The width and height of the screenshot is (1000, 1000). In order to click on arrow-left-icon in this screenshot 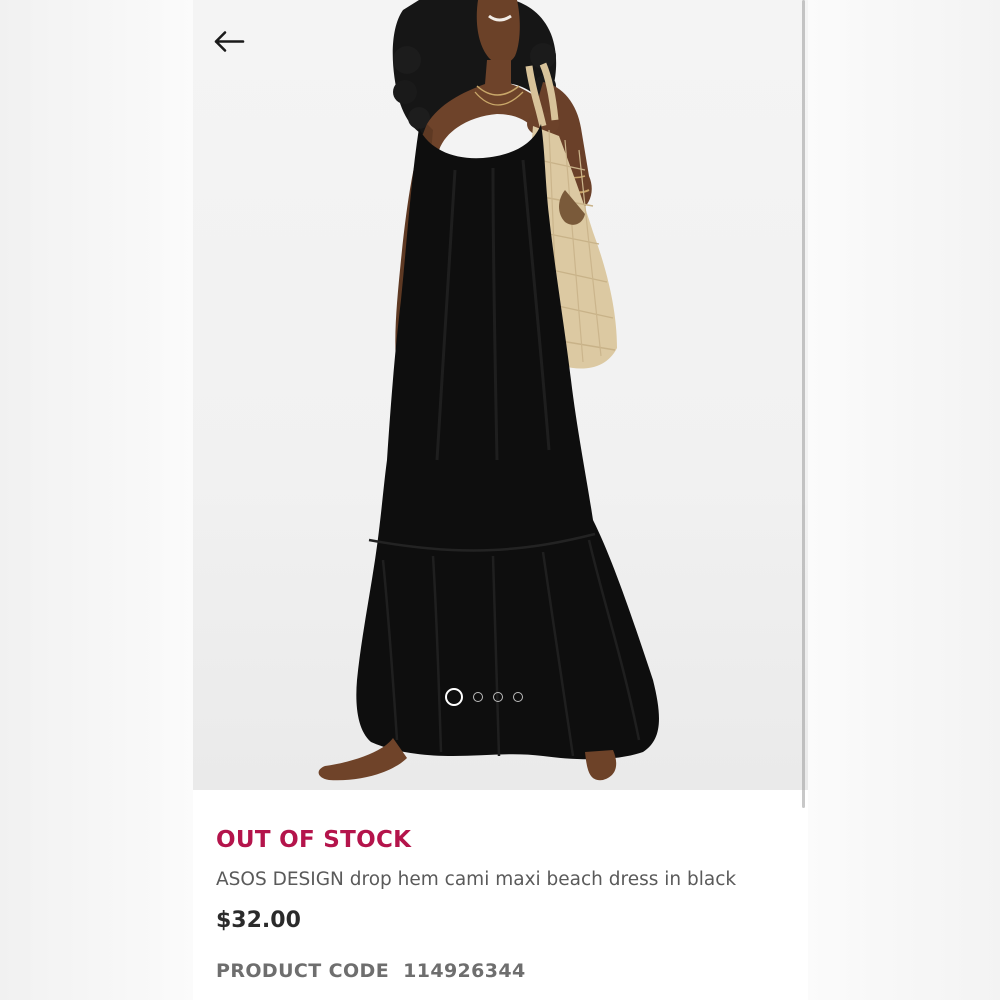, I will do `click(229, 41)`.